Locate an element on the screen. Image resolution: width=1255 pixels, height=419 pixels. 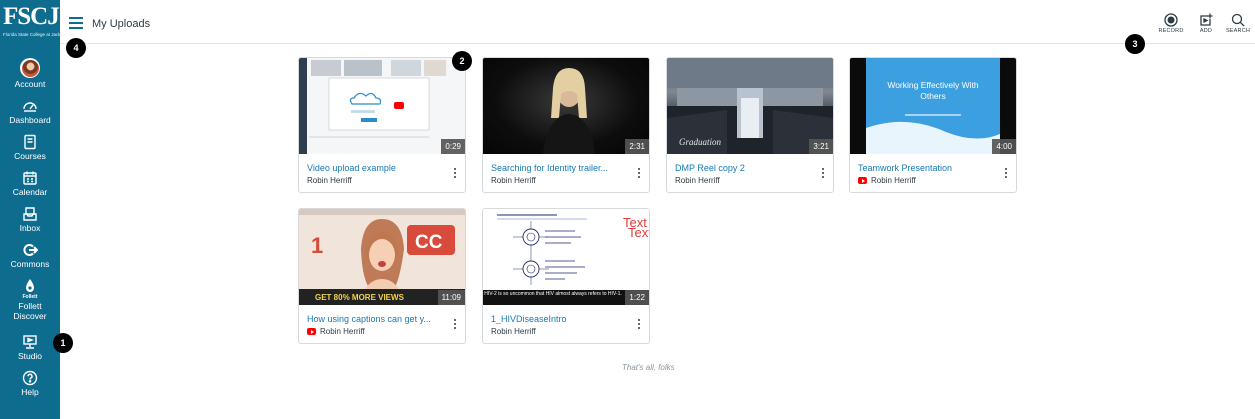
inbox-icon is located at coordinates (30, 214).